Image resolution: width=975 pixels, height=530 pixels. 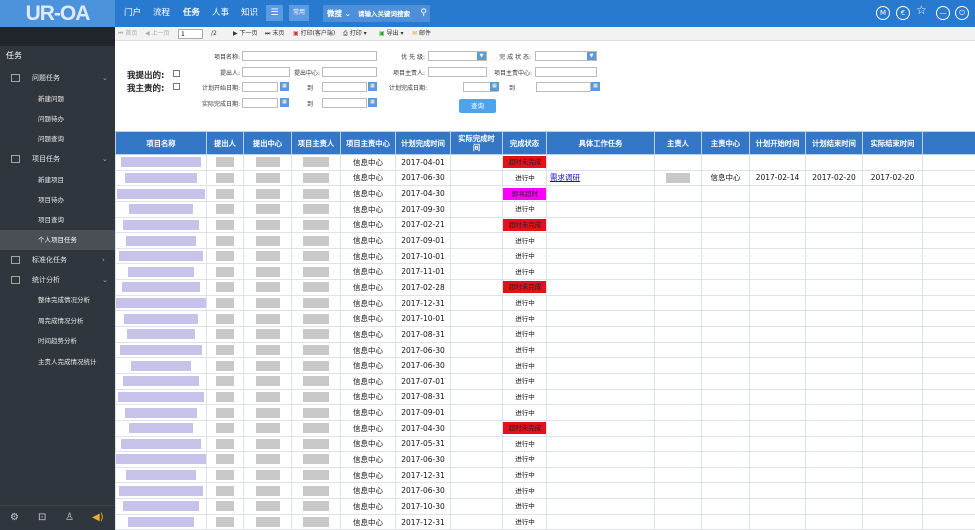 I want to click on table-row: 信息中心 2017-07-01 进行中, so click(x=545, y=381).